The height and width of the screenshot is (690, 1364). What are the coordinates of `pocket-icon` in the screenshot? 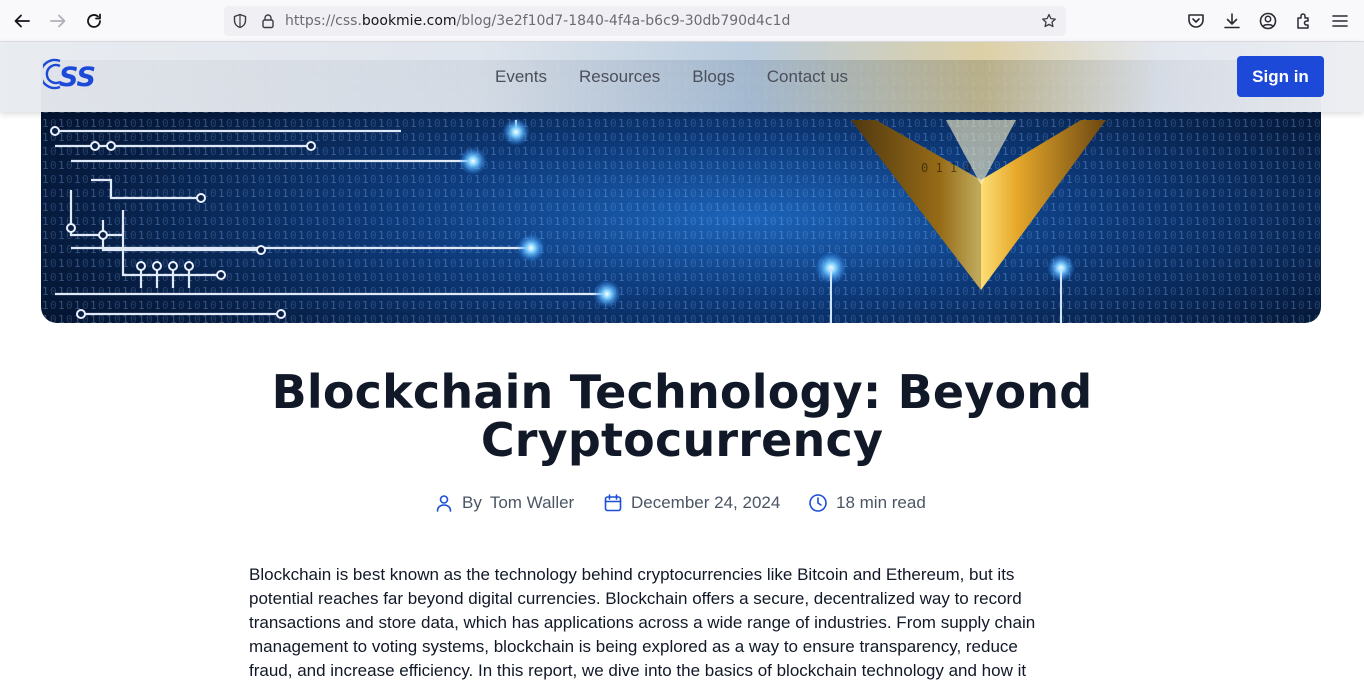 It's located at (1196, 21).